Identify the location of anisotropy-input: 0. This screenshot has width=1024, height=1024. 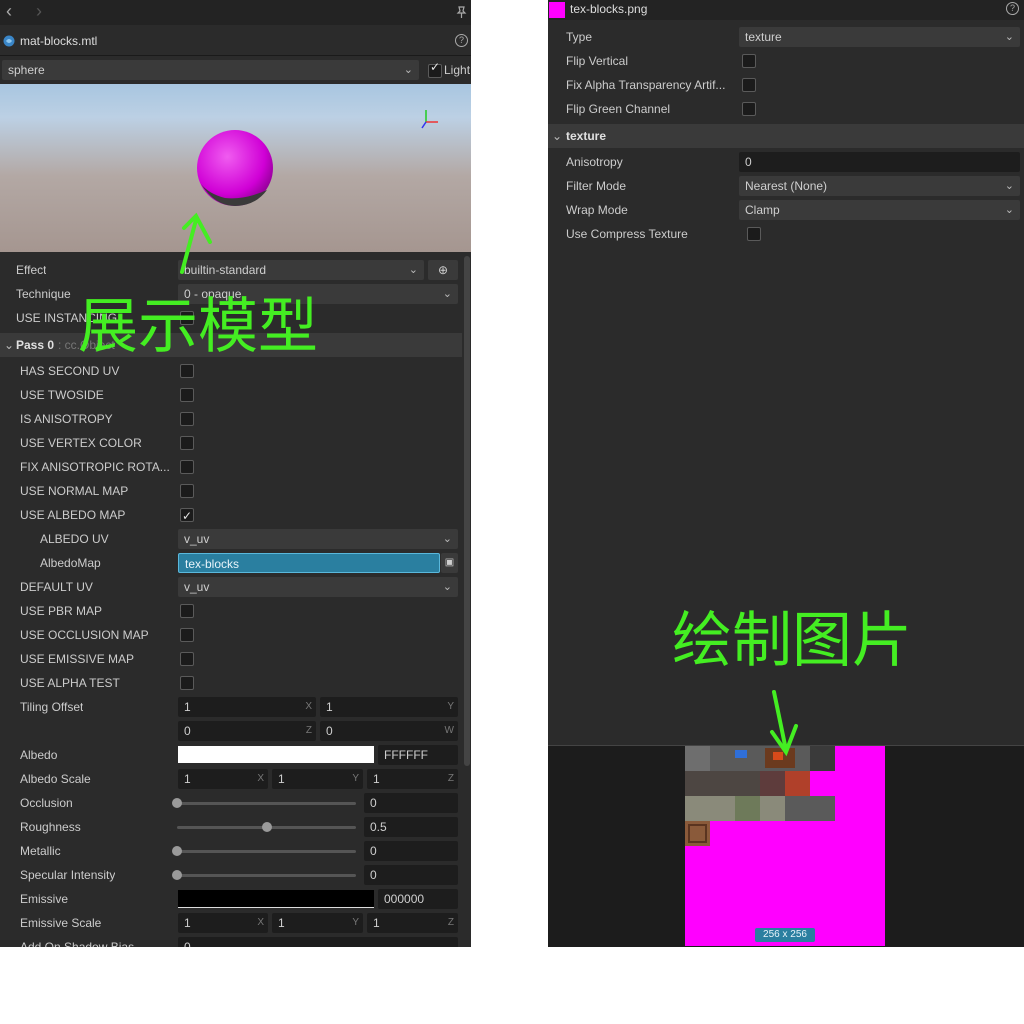
(879, 162).